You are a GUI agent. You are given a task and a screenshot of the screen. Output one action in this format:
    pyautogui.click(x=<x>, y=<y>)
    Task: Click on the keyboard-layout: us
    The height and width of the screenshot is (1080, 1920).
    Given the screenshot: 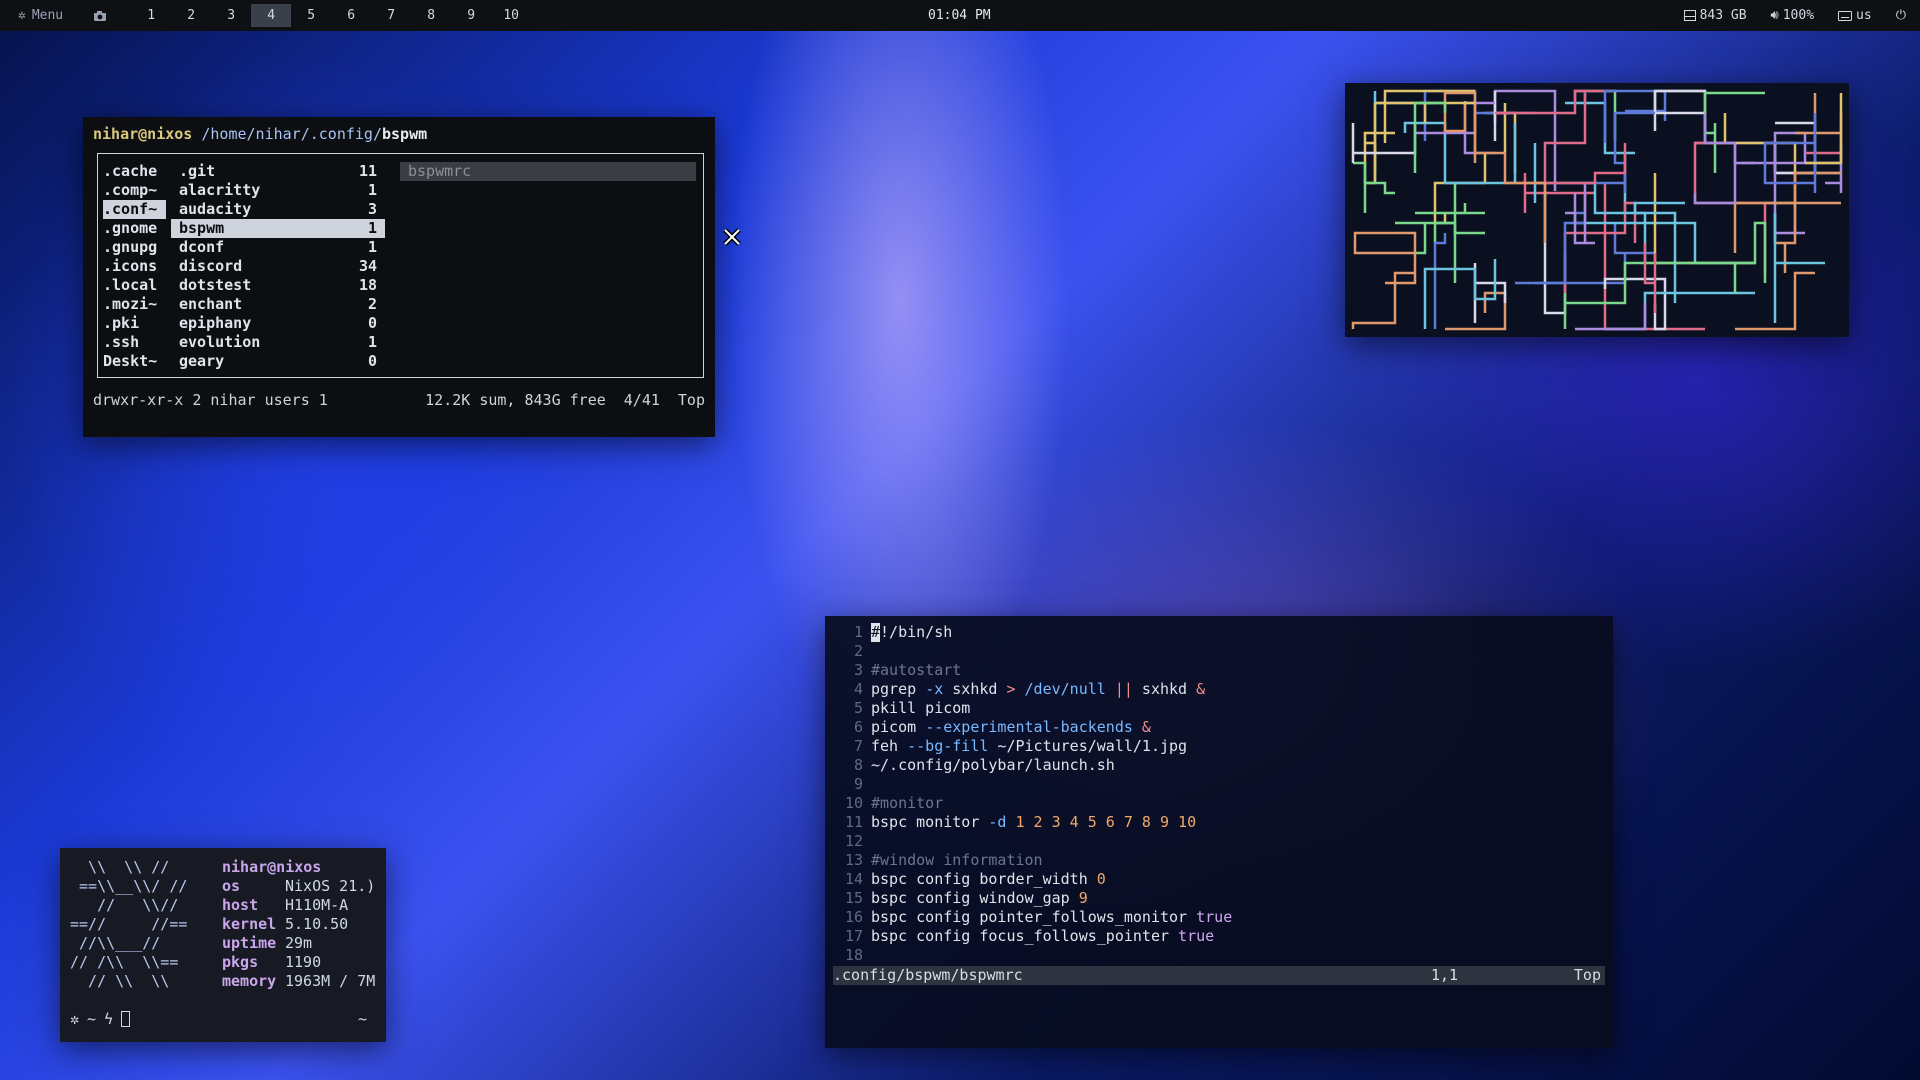 What is the action you would take?
    pyautogui.click(x=1855, y=15)
    